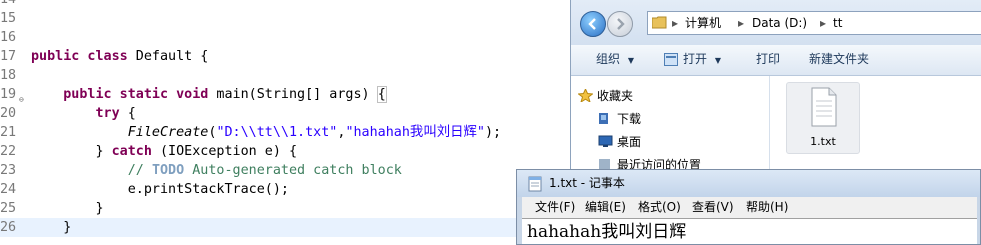 This screenshot has height=245, width=981. What do you see at coordinates (749, 231) in the screenshot?
I see `notepad-text-area: hahahah我叫刘日辉` at bounding box center [749, 231].